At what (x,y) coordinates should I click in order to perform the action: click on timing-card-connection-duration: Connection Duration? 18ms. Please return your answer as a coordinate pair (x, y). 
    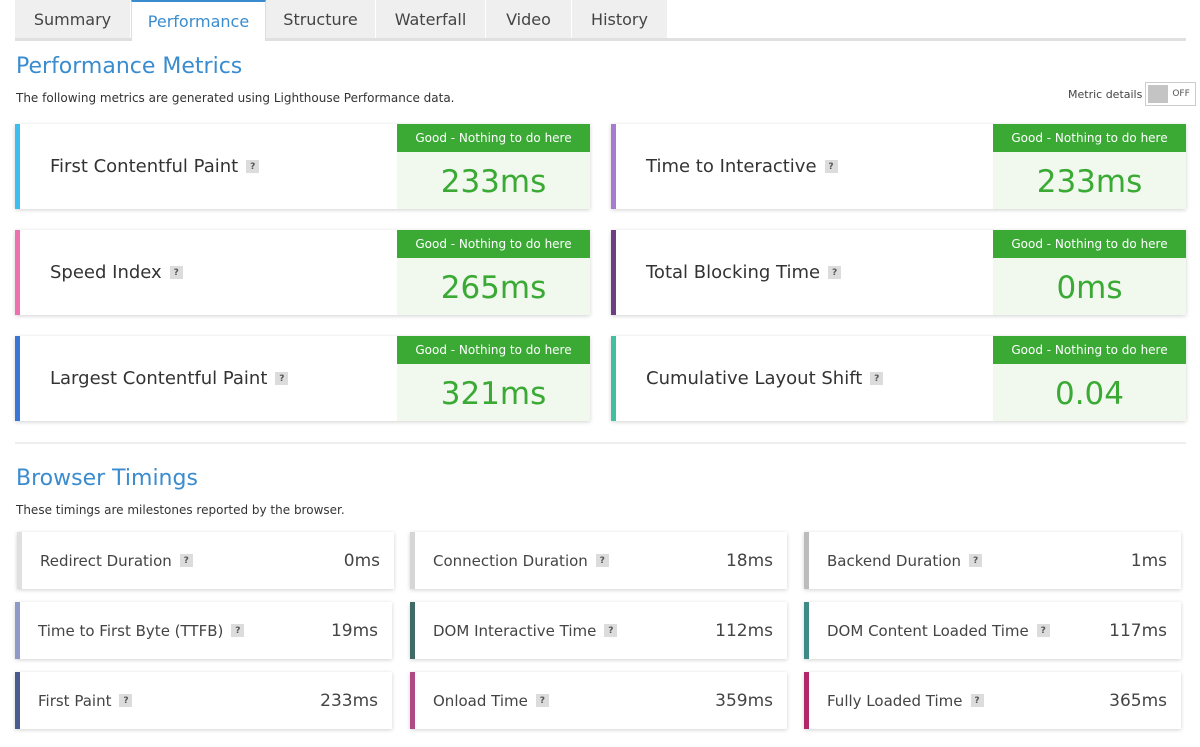
    Looking at the image, I should click on (598, 560).